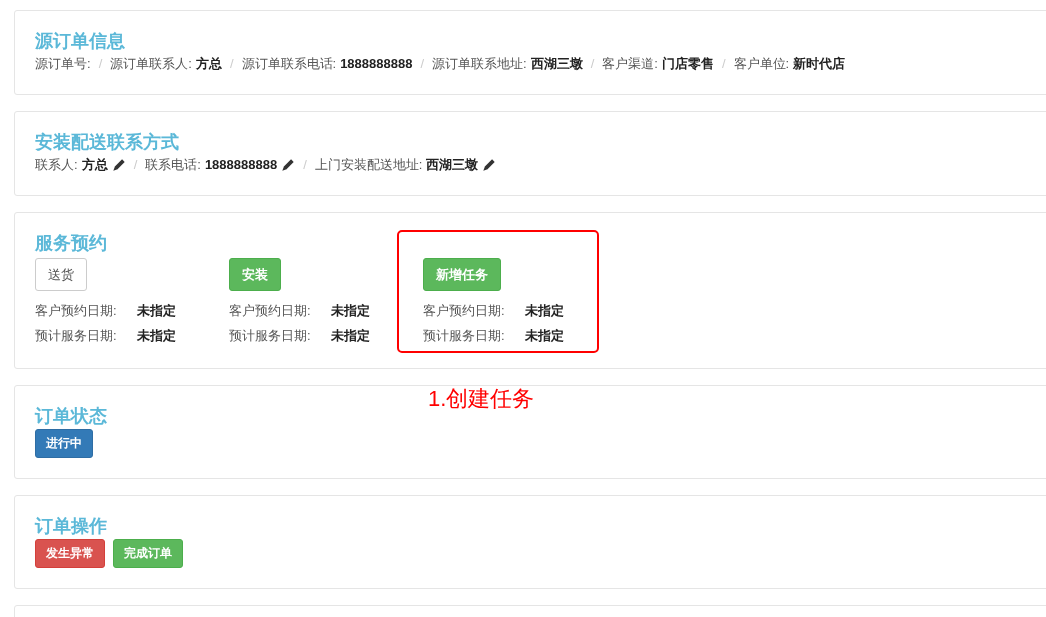 This screenshot has width=1046, height=617. What do you see at coordinates (56, 165) in the screenshot?
I see `field-label: 联系人:` at bounding box center [56, 165].